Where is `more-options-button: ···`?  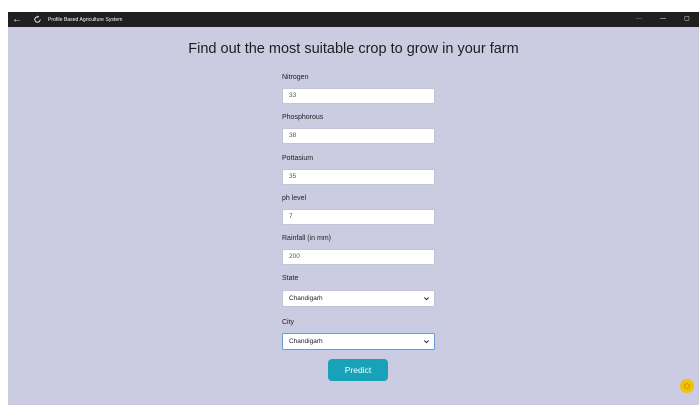
more-options-button: ··· is located at coordinates (639, 19).